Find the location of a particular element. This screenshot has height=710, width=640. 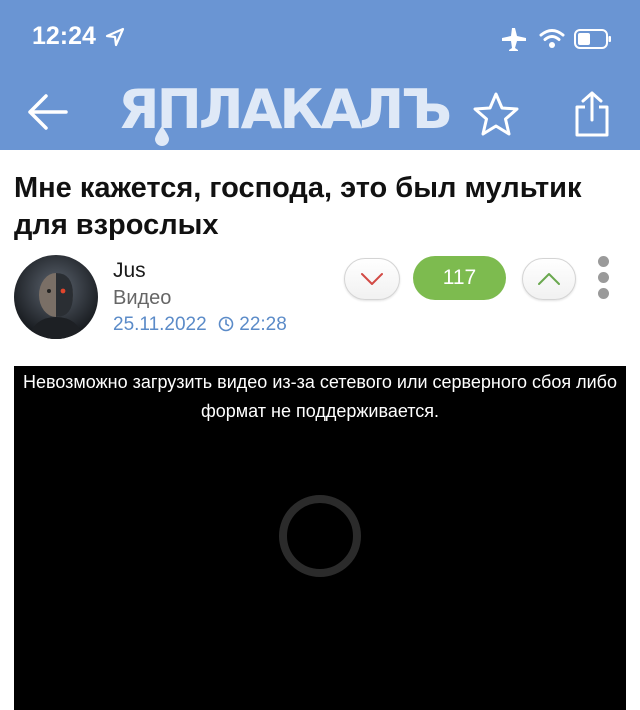

site-logo: ЯПЛАКАЛЪ is located at coordinates (285, 111).